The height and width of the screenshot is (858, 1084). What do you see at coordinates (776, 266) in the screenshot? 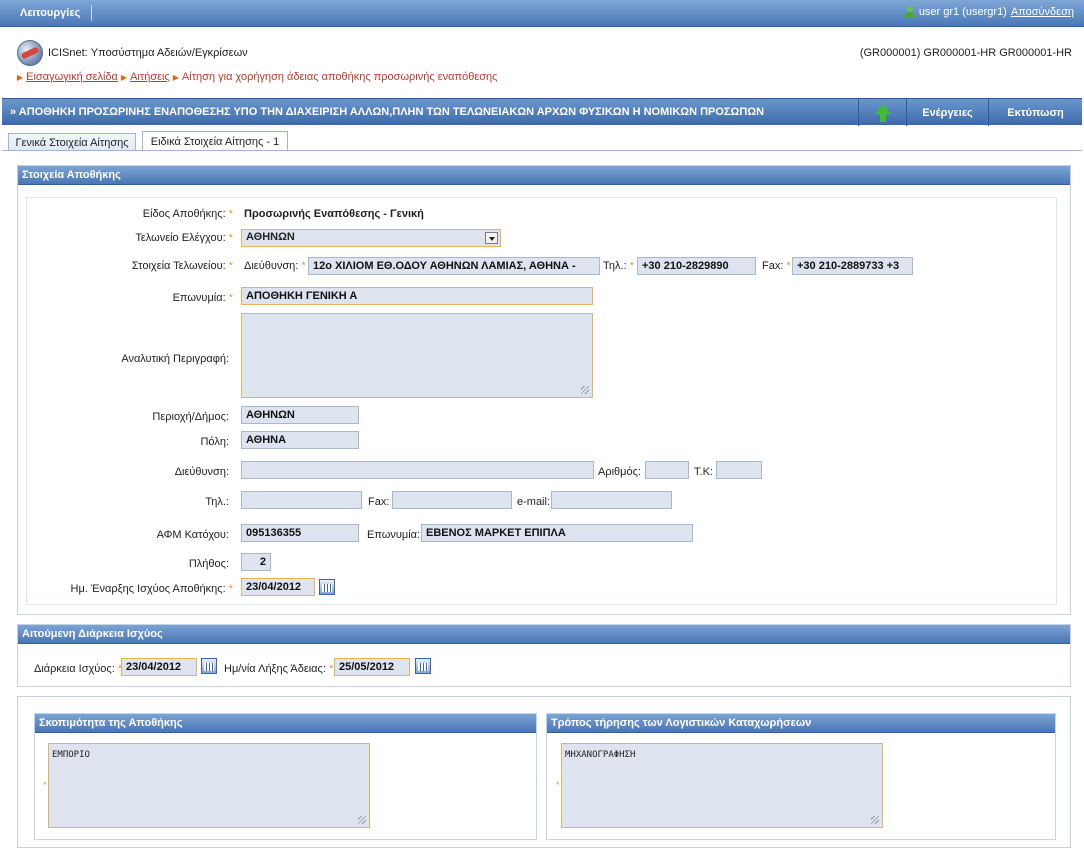
I see `office-fax-label: Fax: *` at bounding box center [776, 266].